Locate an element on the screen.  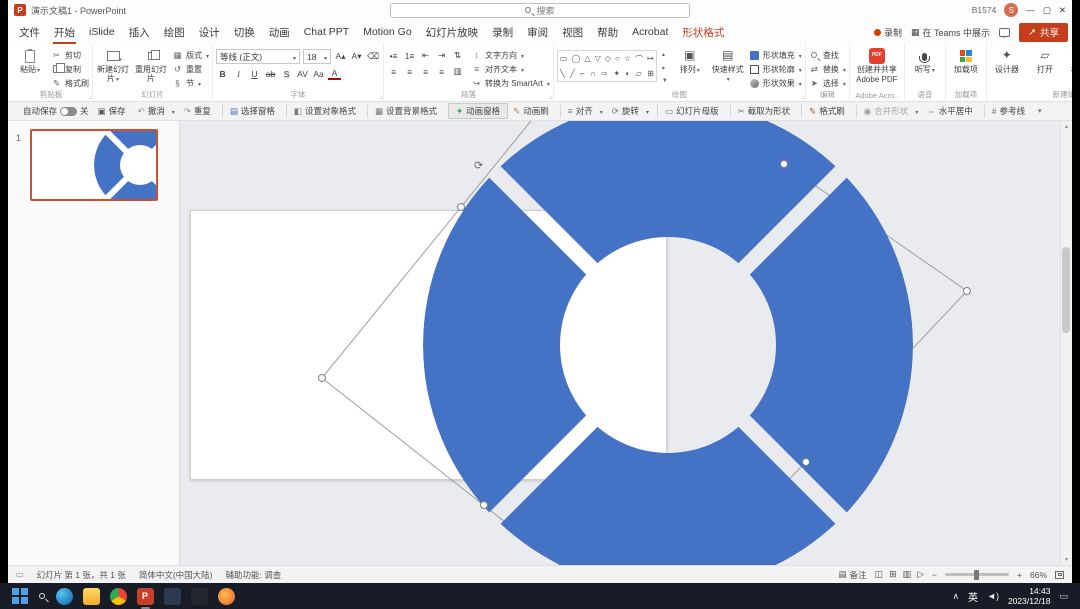
shapes-more-button is located at coordinates (665, 81).